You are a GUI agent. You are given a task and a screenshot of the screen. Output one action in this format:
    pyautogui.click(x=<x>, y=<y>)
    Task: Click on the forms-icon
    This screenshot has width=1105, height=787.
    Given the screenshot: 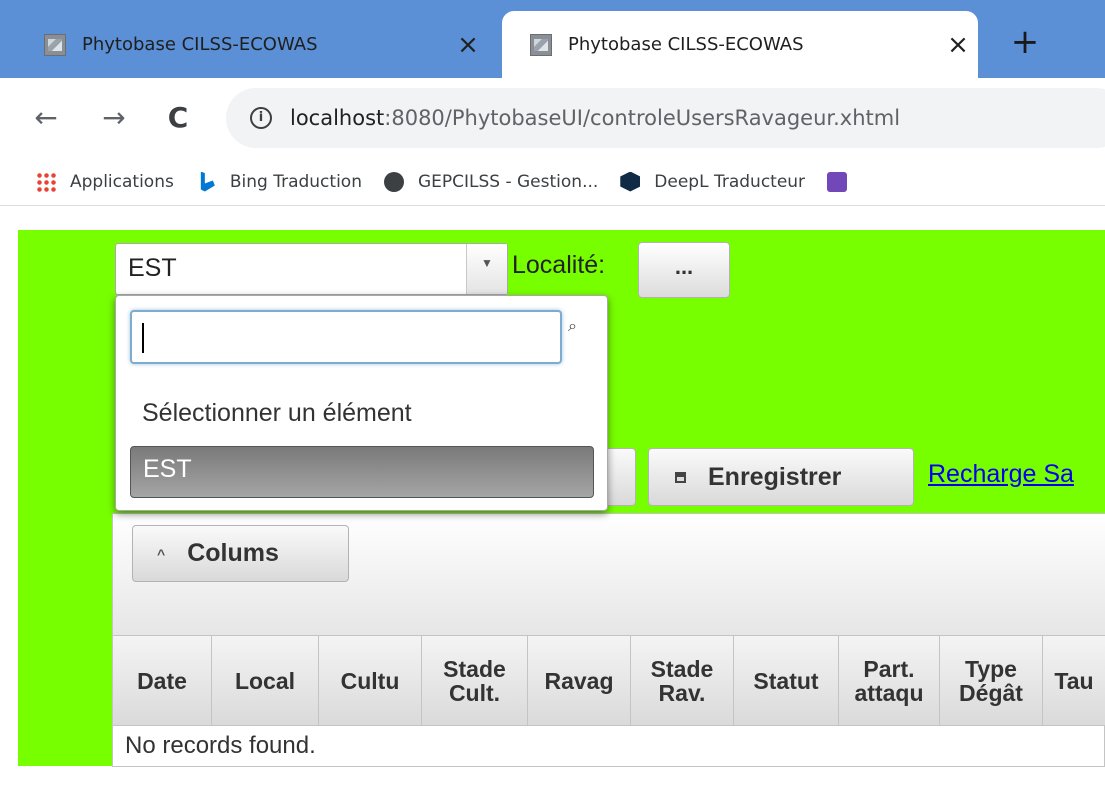 What is the action you would take?
    pyautogui.click(x=837, y=181)
    